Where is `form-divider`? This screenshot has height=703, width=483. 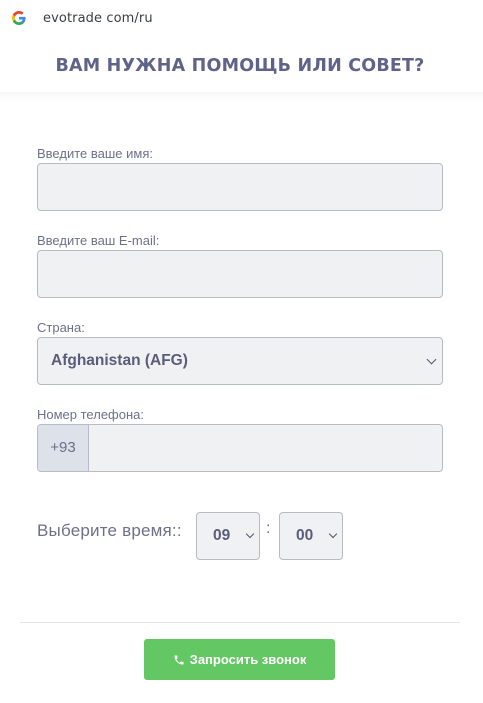 form-divider is located at coordinates (240, 622).